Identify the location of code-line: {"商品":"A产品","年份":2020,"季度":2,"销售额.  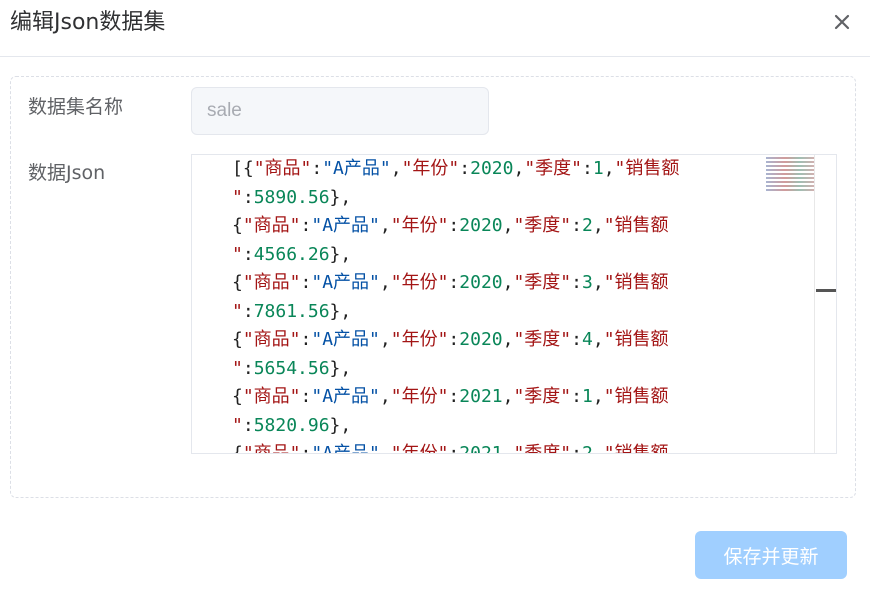
(502, 226).